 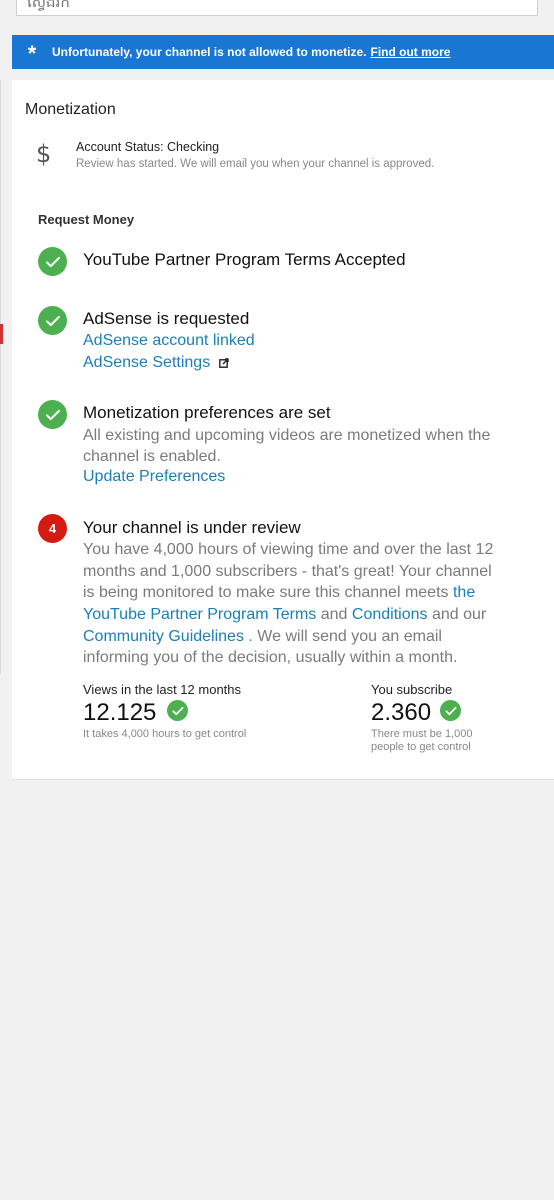 I want to click on subs-stat-value: 2.360, so click(x=401, y=712).